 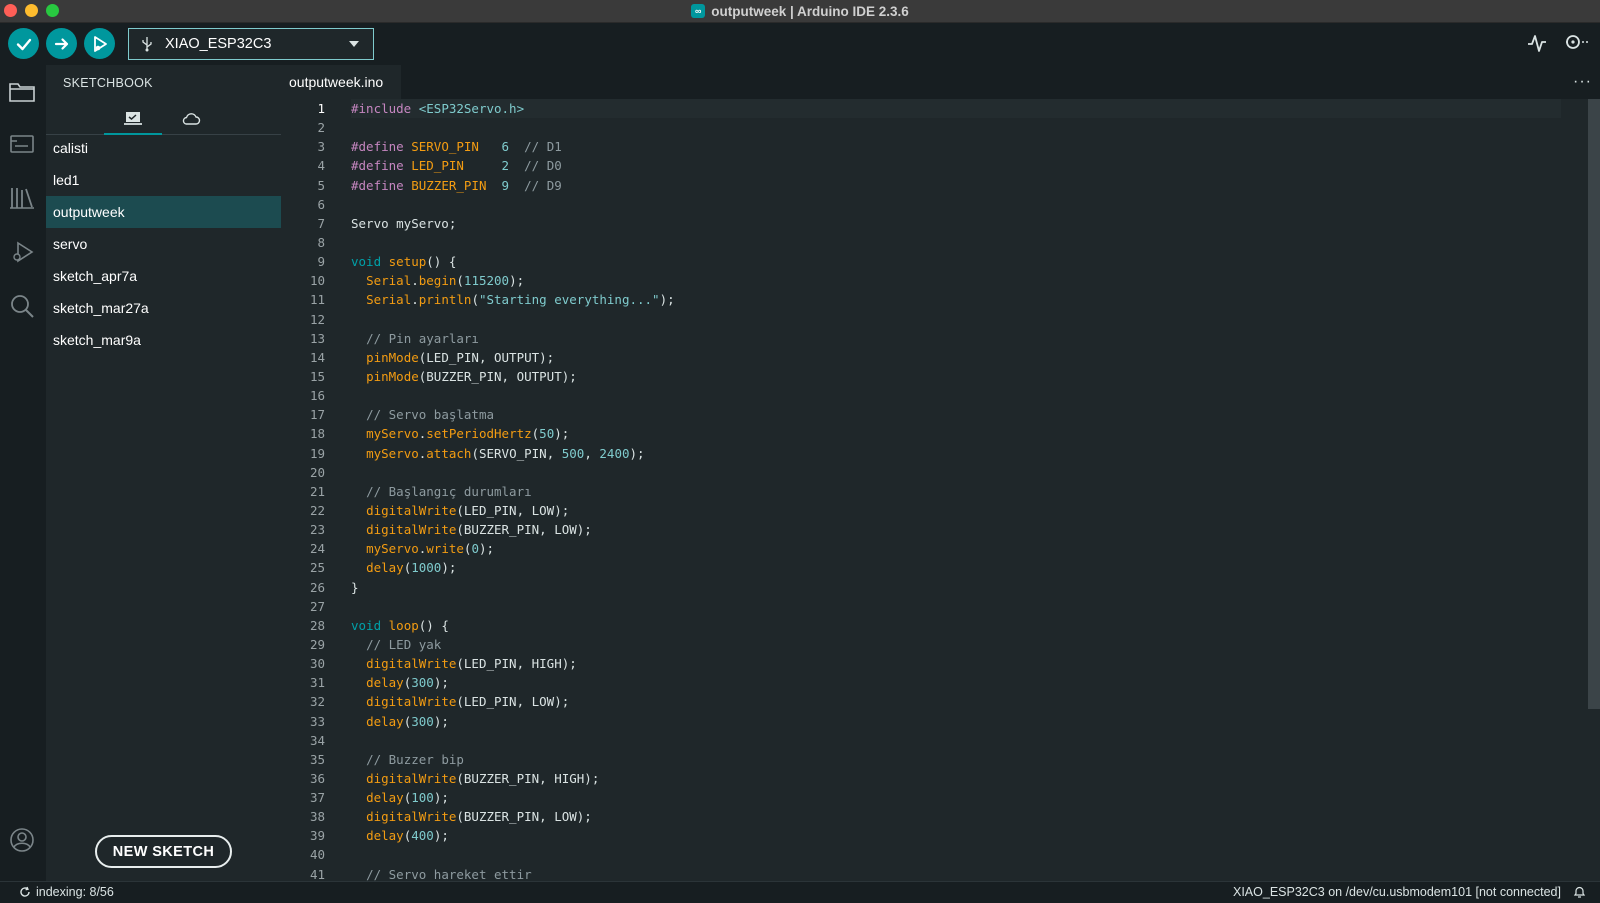 What do you see at coordinates (956, 338) in the screenshot?
I see `code-line: // Pin ayarları` at bounding box center [956, 338].